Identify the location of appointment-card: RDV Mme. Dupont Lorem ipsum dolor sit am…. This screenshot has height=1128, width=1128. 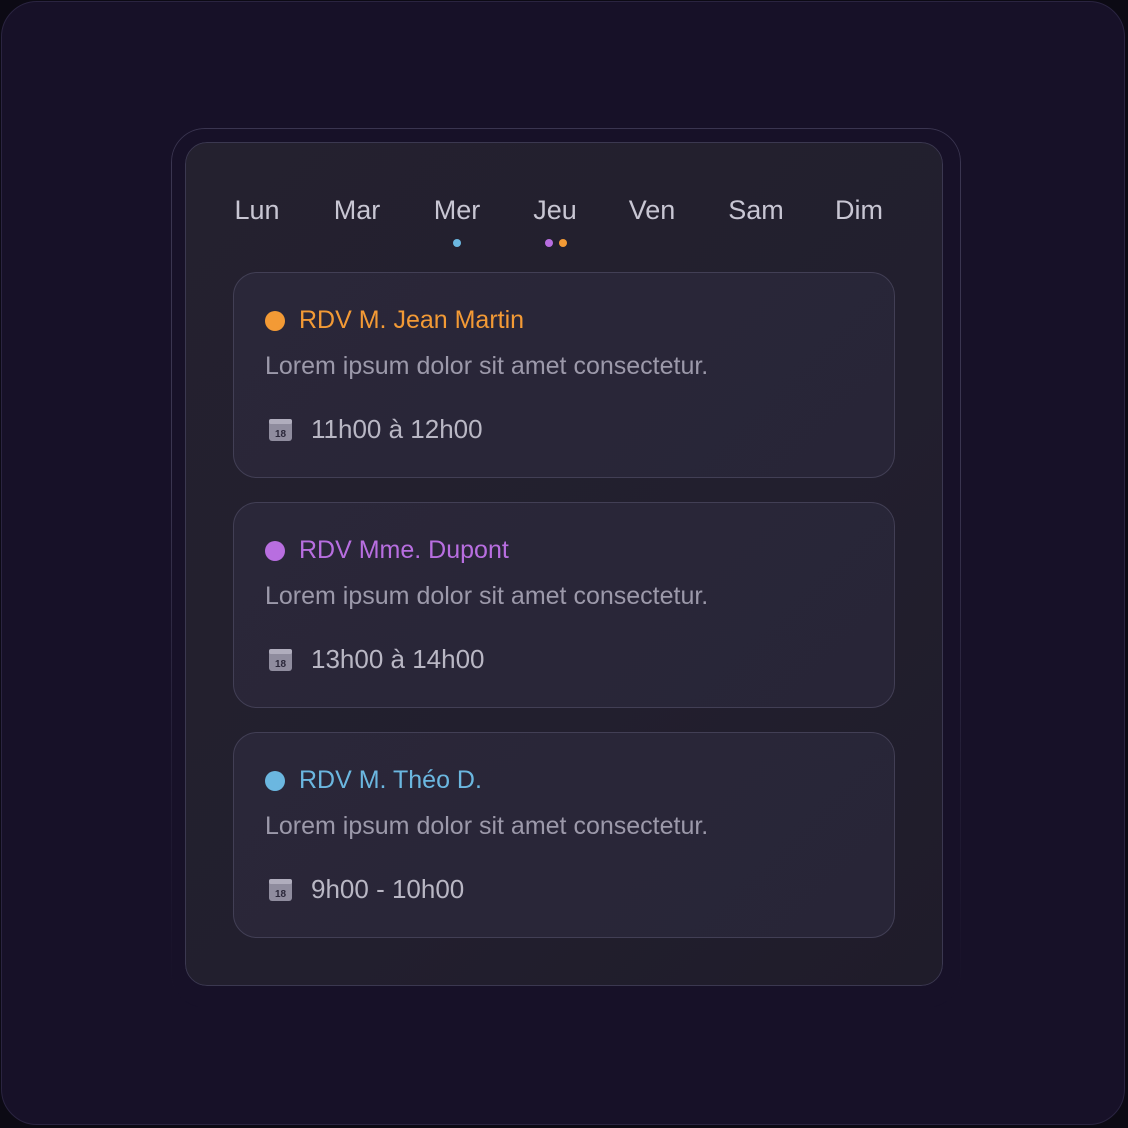
(564, 605).